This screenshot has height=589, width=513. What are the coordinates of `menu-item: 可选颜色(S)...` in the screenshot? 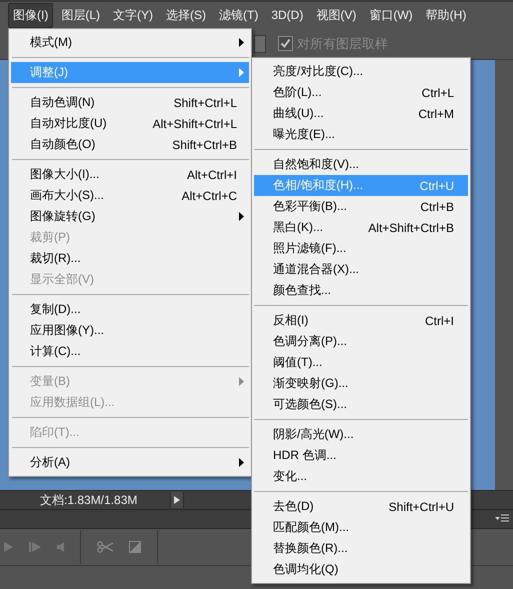 It's located at (361, 404).